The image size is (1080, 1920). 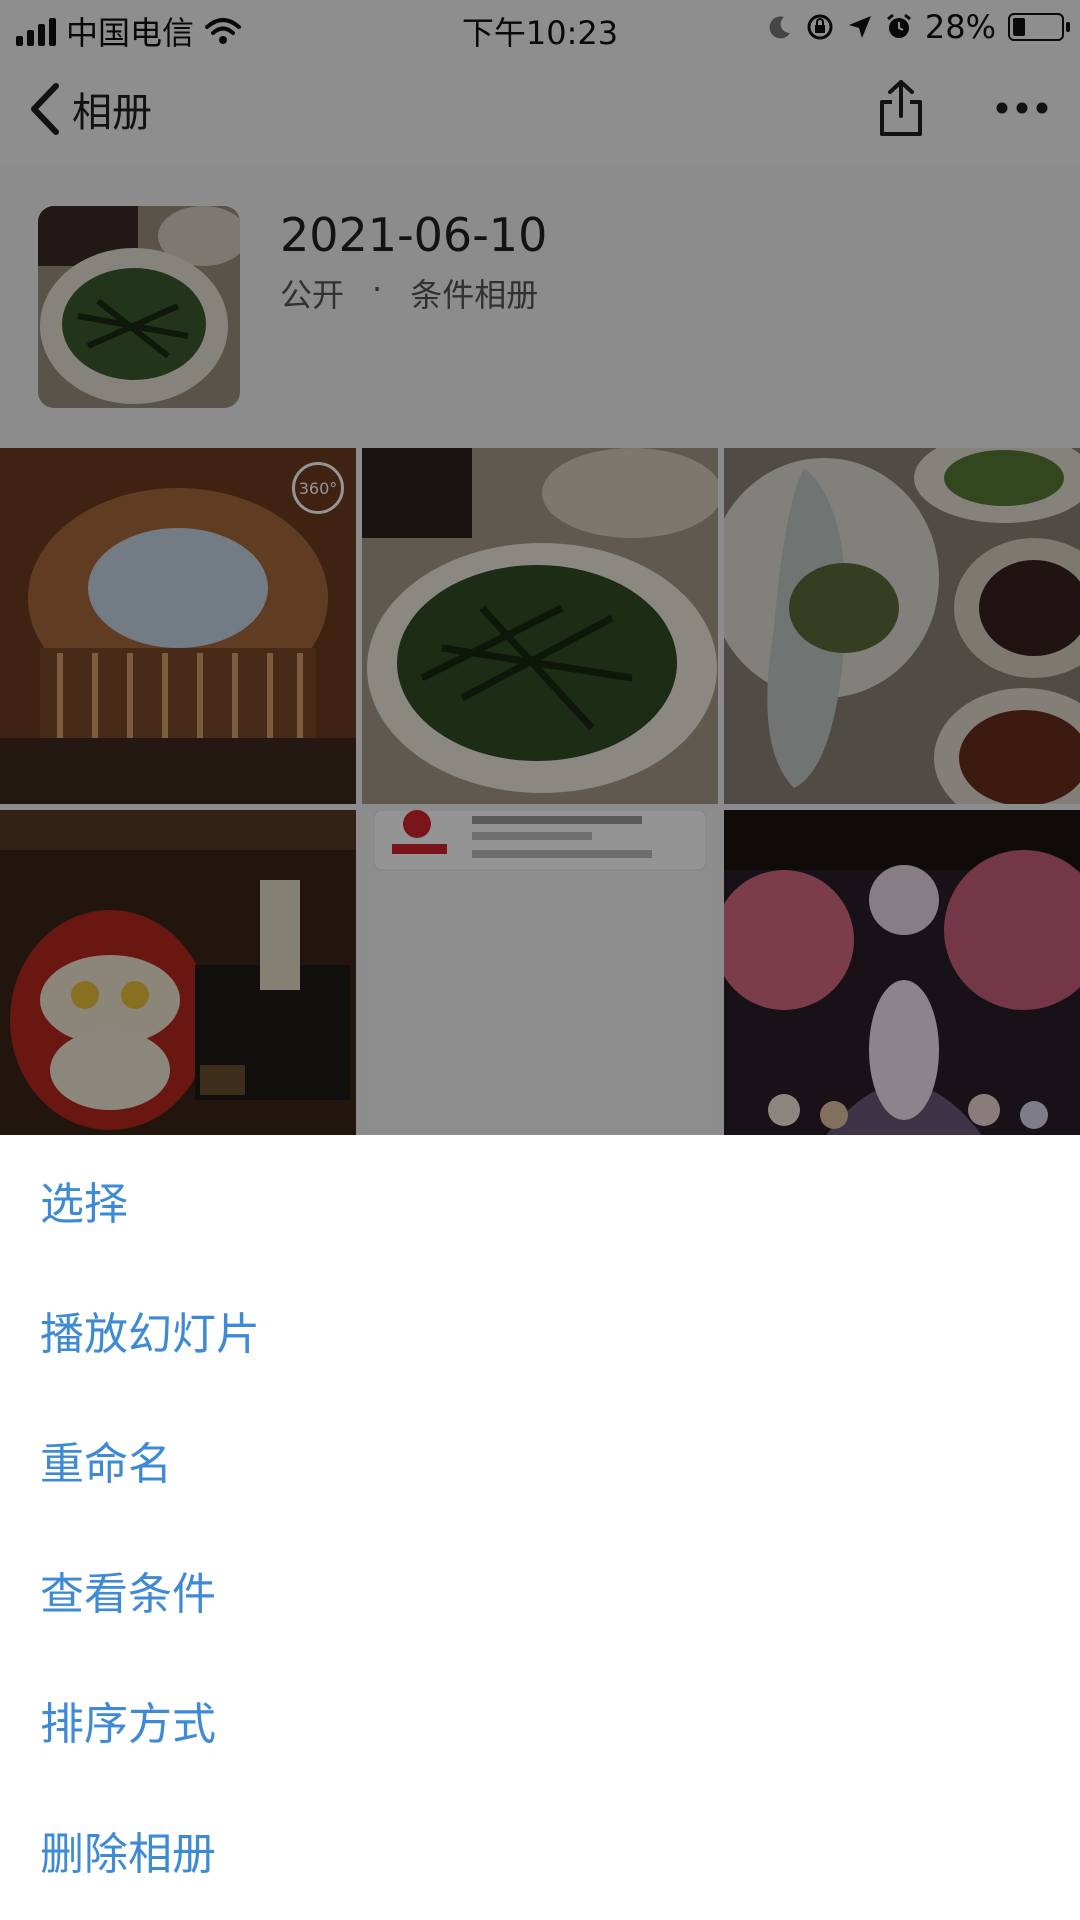 I want to click on action-view-conditions: 查看条件, so click(x=540, y=1590).